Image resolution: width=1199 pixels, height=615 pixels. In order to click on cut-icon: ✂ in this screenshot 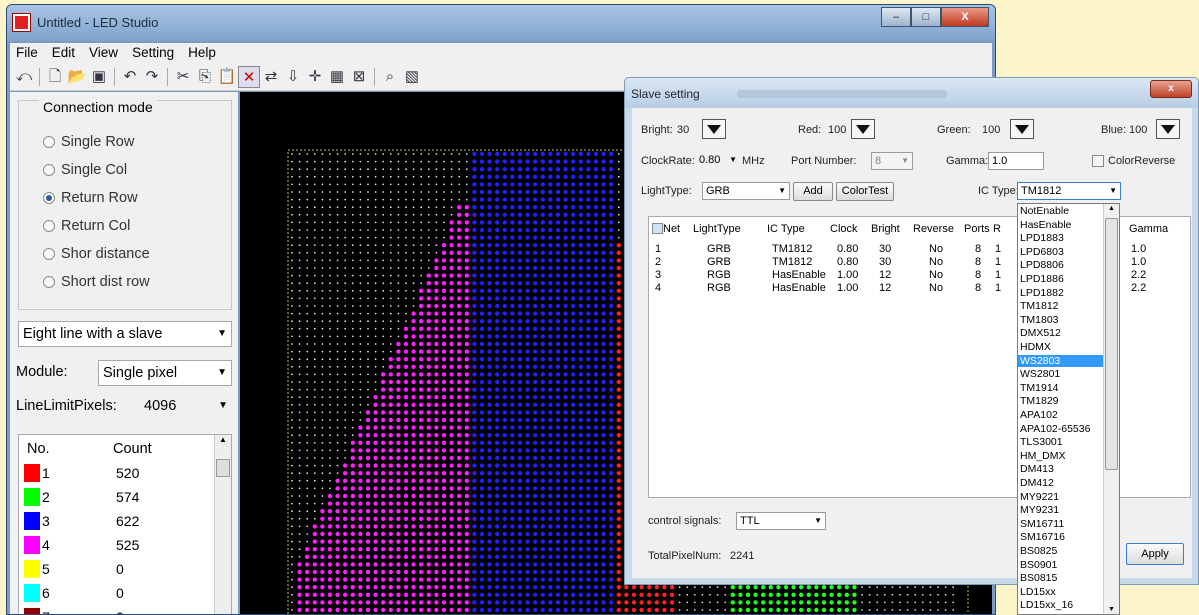, I will do `click(183, 77)`.